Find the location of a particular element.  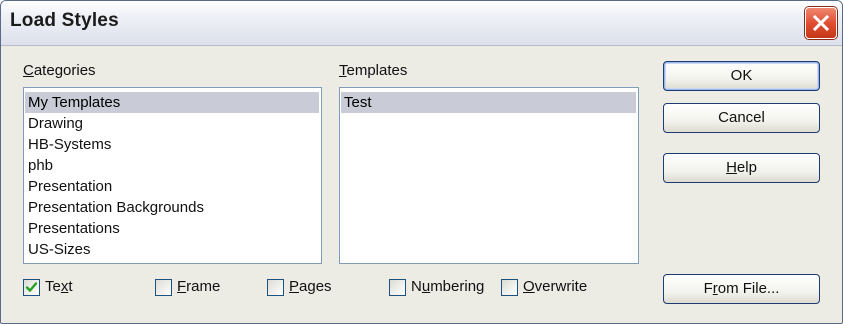

category-item-phb: phb is located at coordinates (39, 165).